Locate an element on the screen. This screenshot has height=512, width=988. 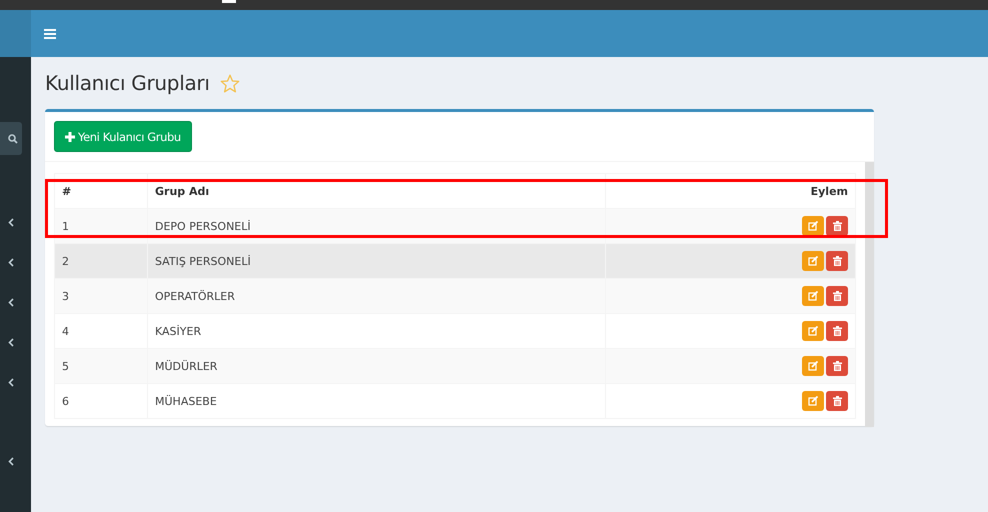
column-header: # is located at coordinates (101, 191).